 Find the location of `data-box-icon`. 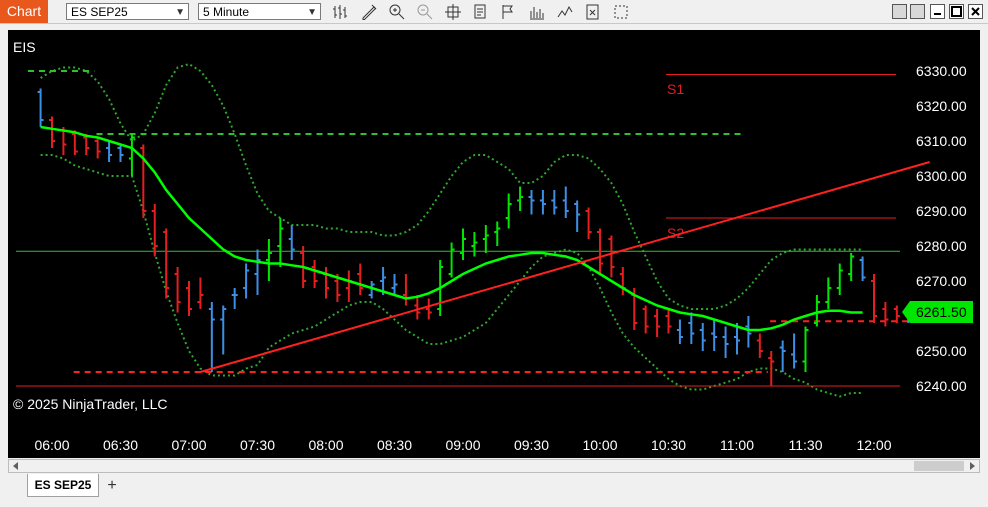

data-box-icon is located at coordinates (481, 12).